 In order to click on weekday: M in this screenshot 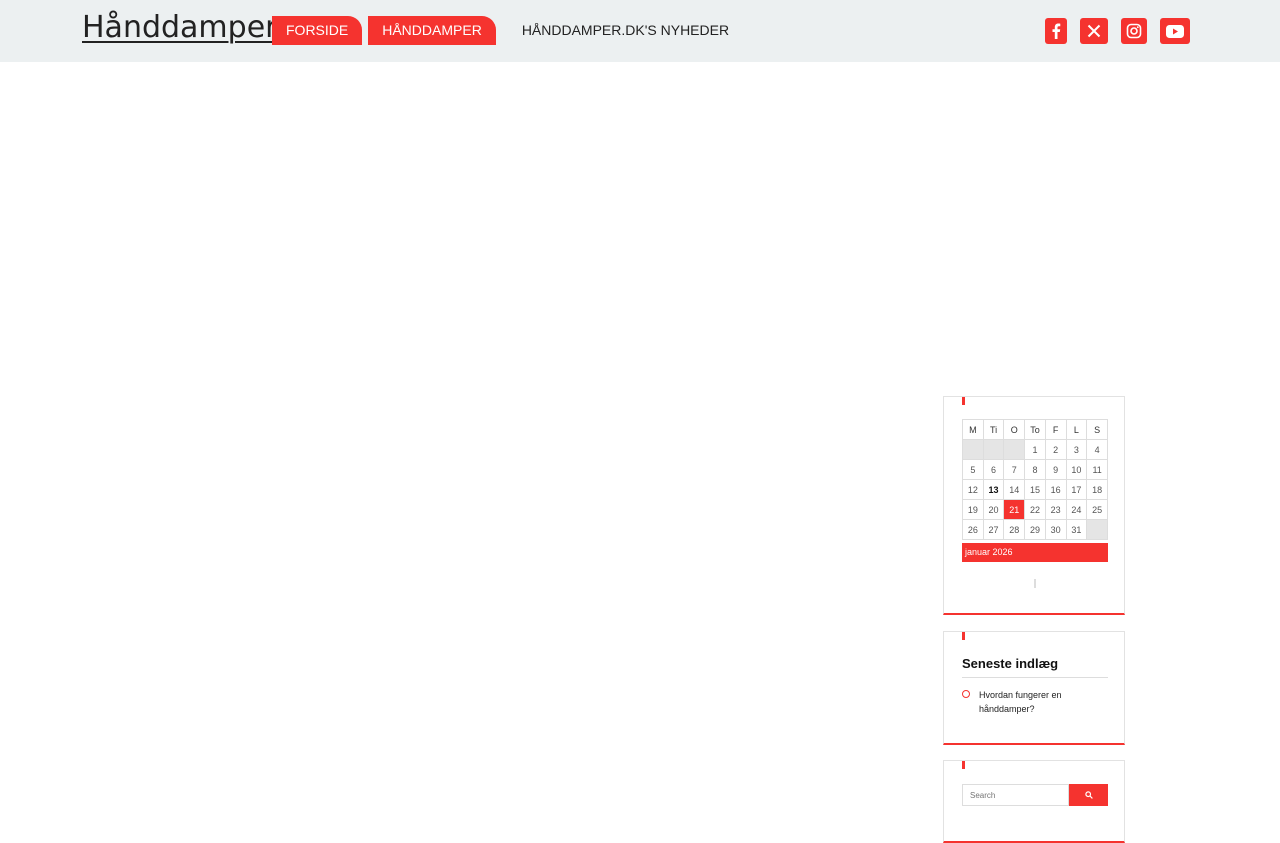, I will do `click(973, 429)`.